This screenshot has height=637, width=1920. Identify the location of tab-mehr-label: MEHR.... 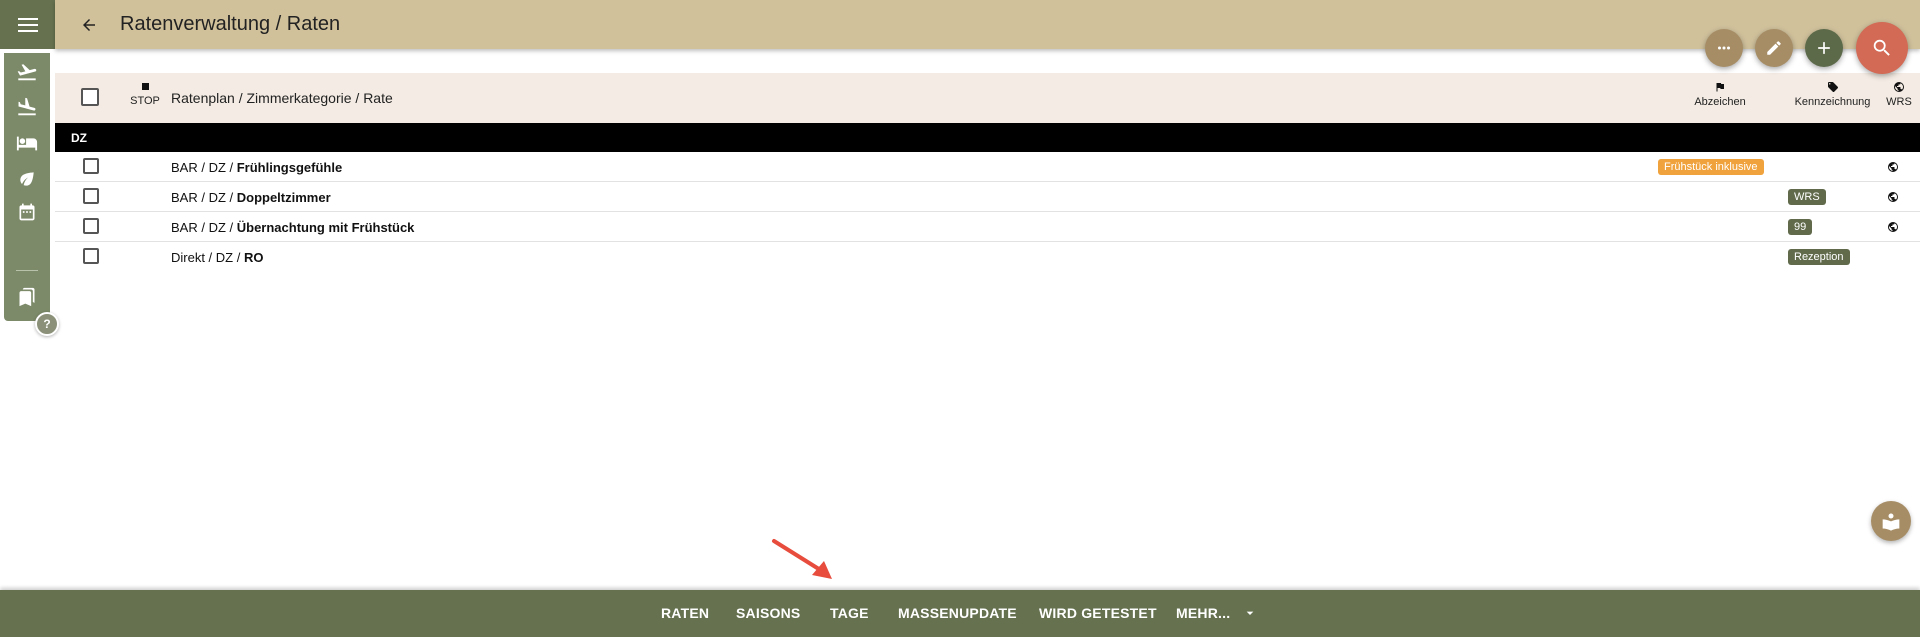
(1203, 613).